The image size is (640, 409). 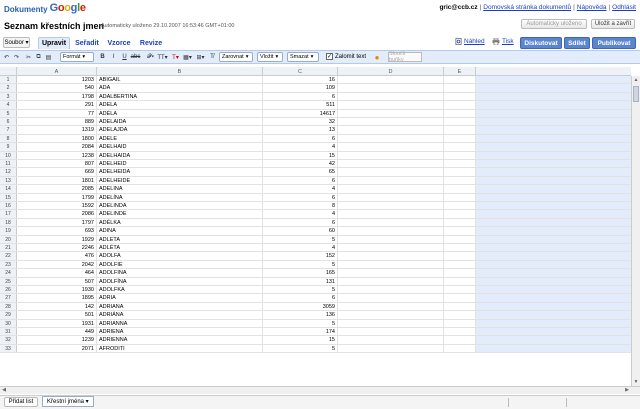 I want to click on scrollbar-thumb, so click(x=636, y=94).